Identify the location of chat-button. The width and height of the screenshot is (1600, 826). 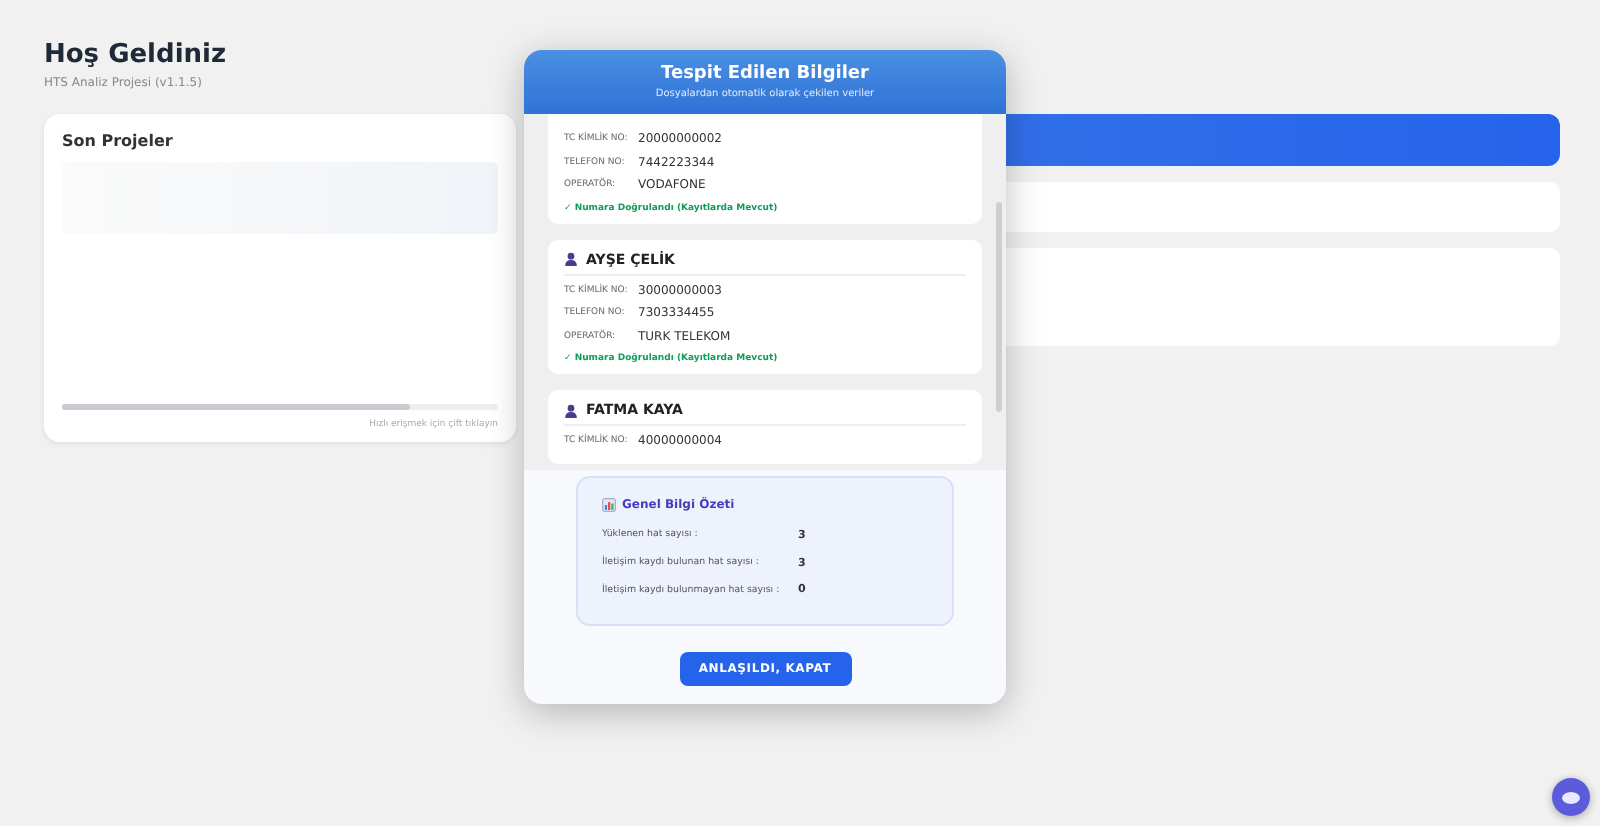
(1571, 797).